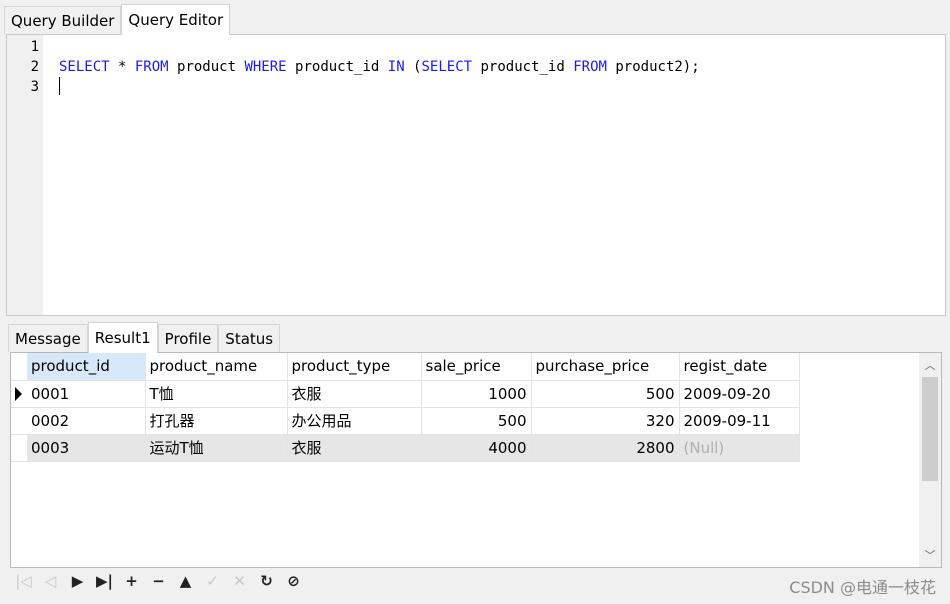  I want to click on scroll-up-icon: ︿, so click(930, 365).